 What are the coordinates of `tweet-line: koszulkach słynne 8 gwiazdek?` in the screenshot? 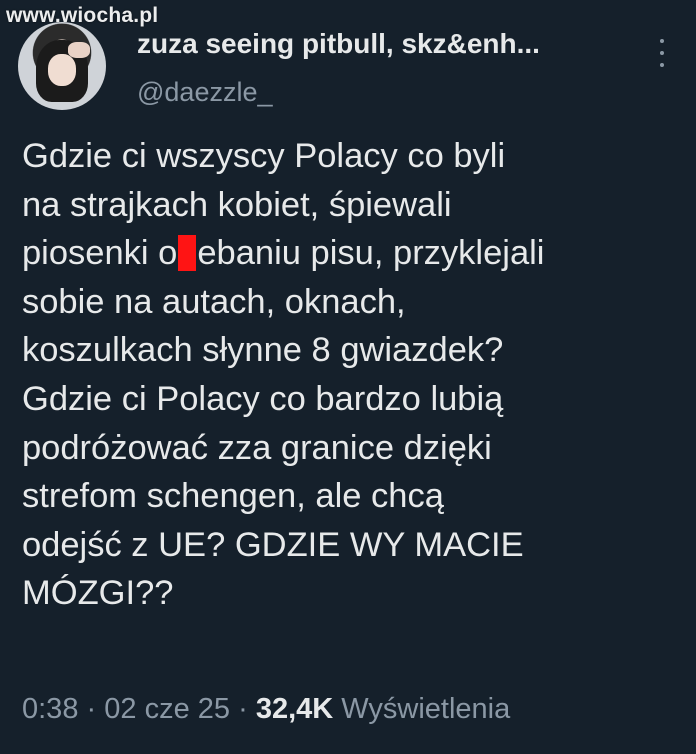 It's located at (263, 350).